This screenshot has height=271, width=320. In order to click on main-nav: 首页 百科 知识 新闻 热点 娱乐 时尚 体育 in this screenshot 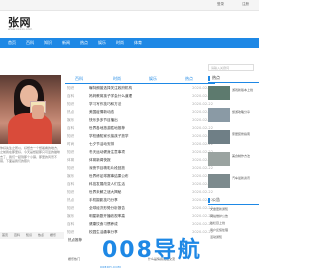, I will do `click(129, 43)`.